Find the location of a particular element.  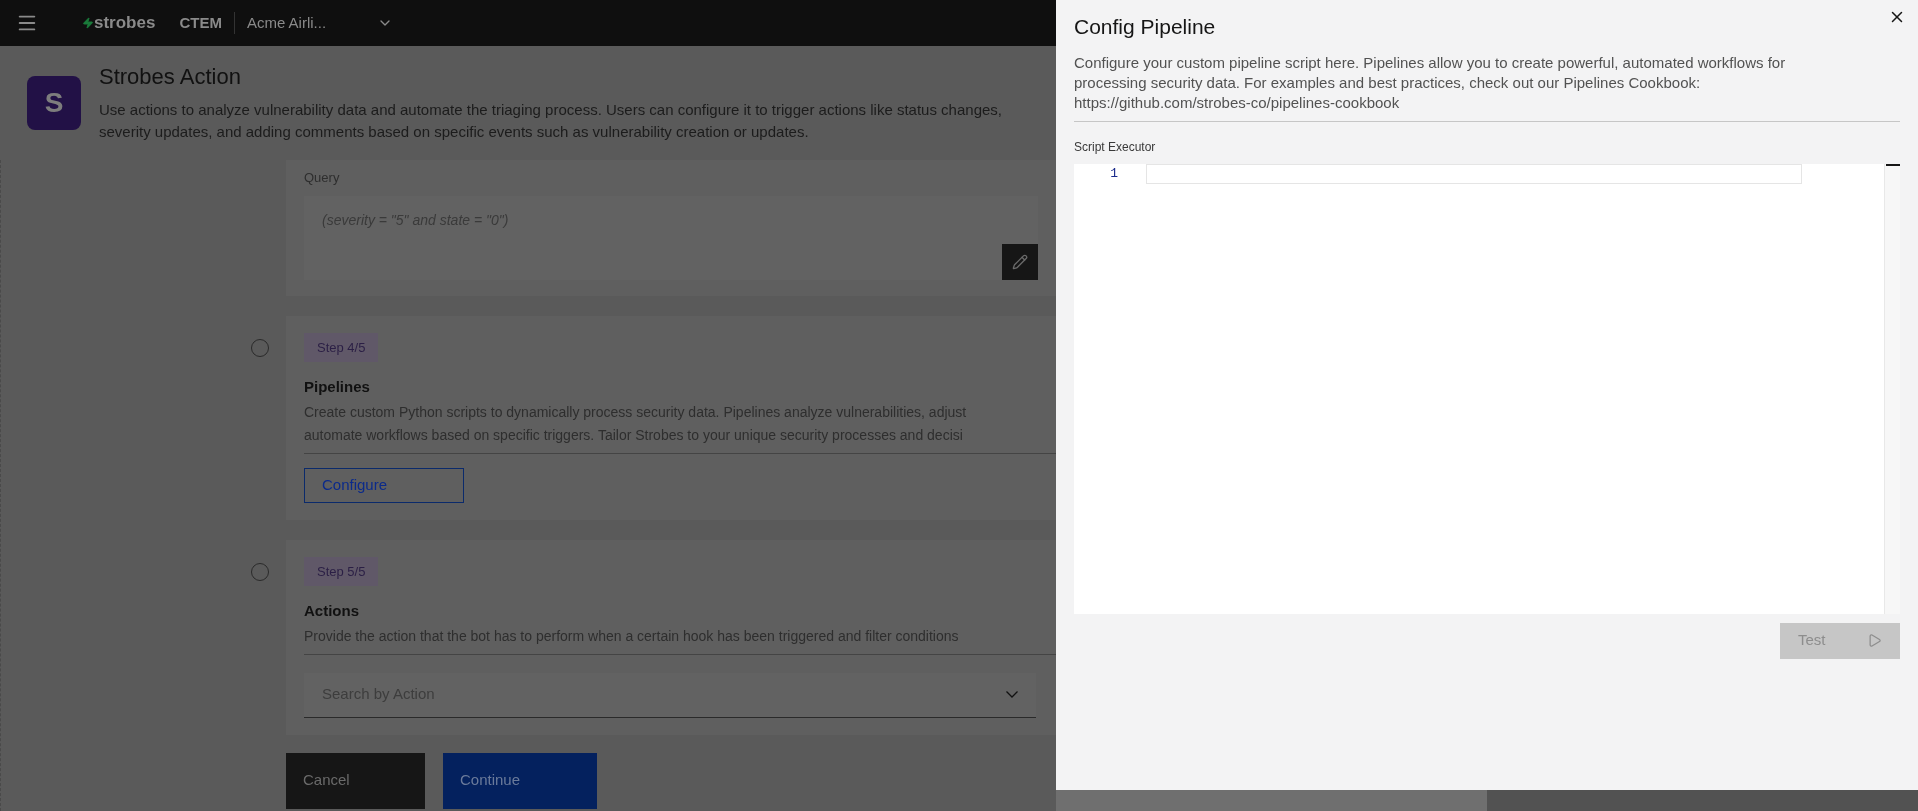

editor-label: Script Executor is located at coordinates (1115, 147).